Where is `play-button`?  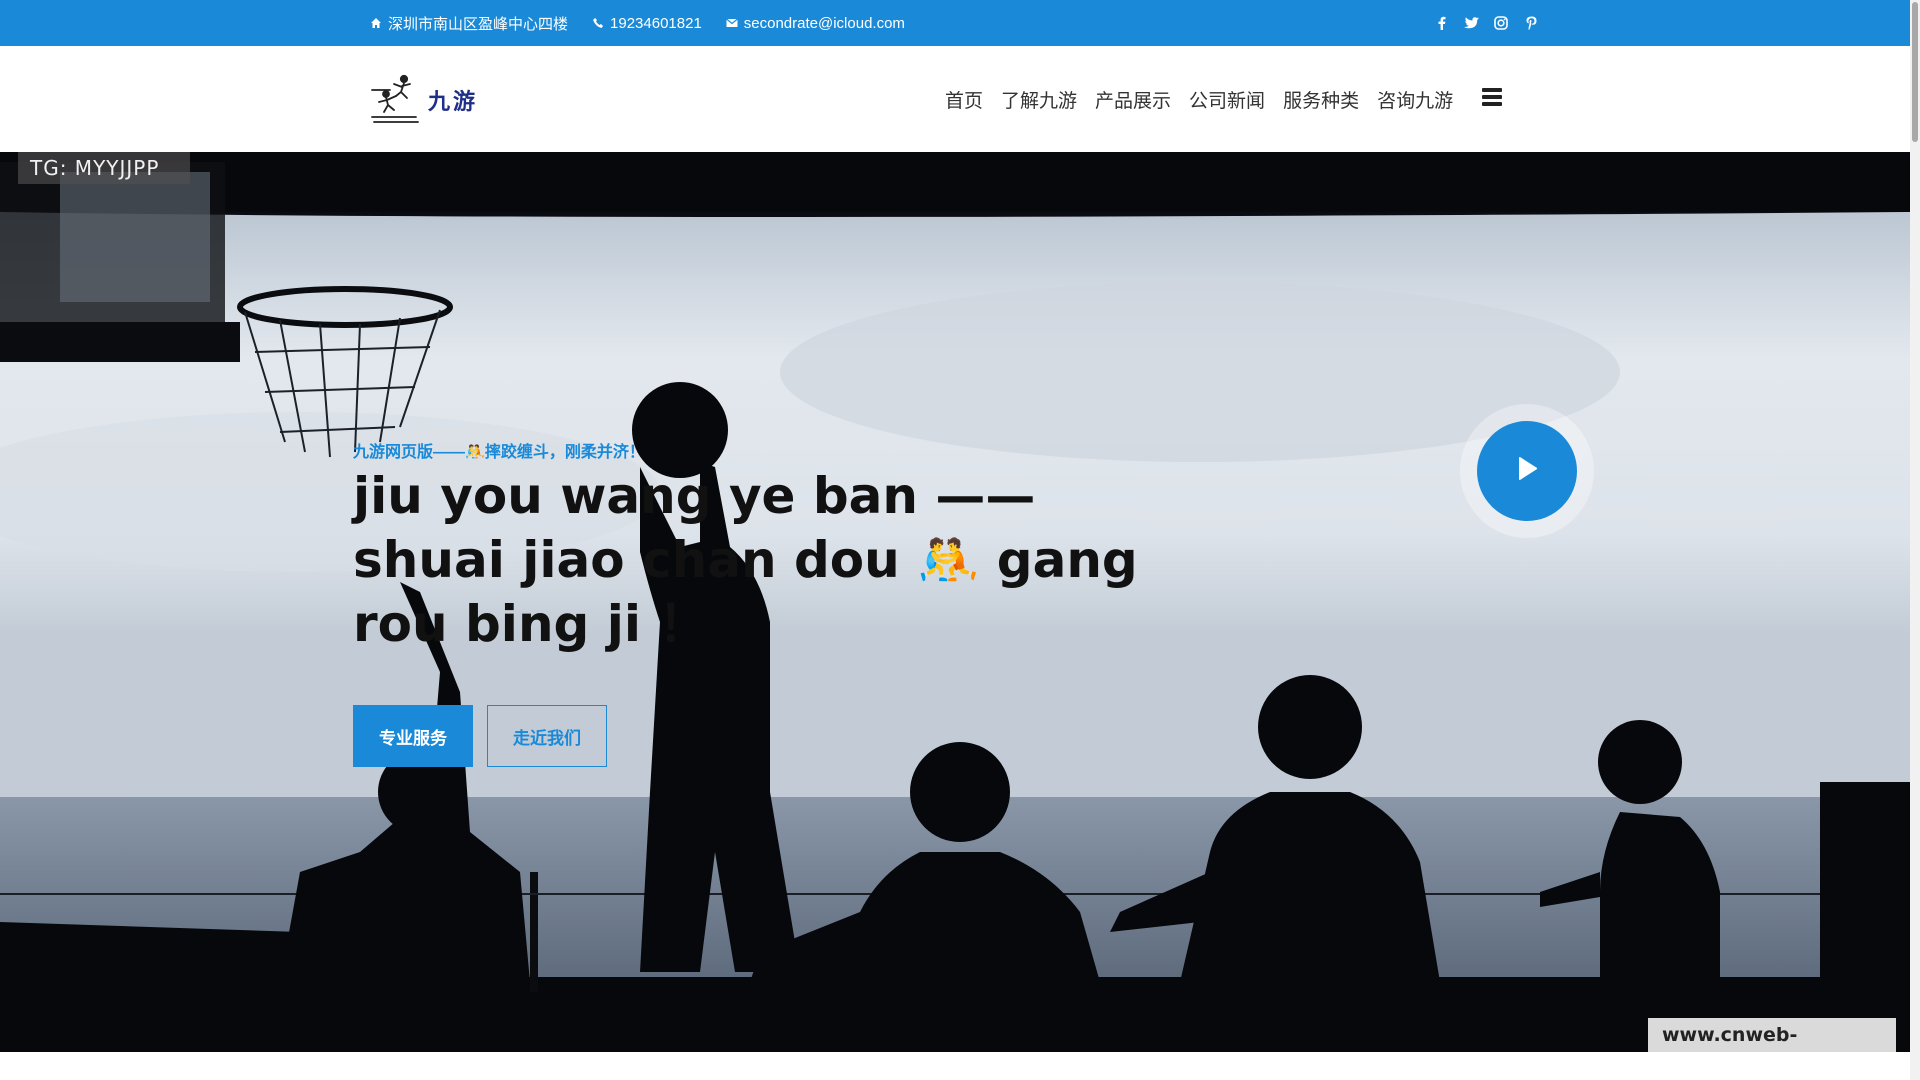
play-button is located at coordinates (1527, 471).